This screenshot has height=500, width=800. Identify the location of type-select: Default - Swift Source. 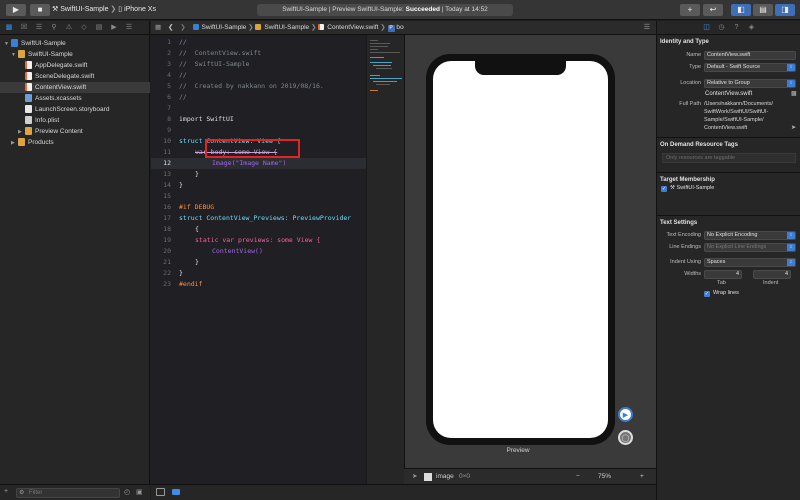
(750, 67).